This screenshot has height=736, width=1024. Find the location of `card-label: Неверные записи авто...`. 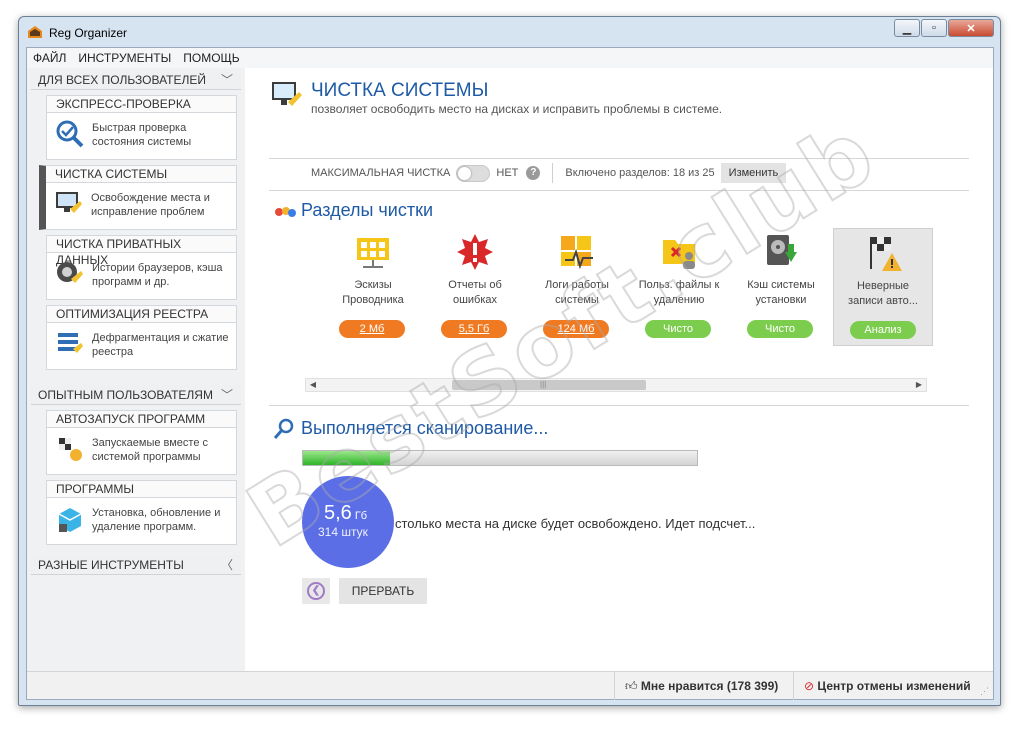

card-label: Неверные записи авто... is located at coordinates (883, 293).